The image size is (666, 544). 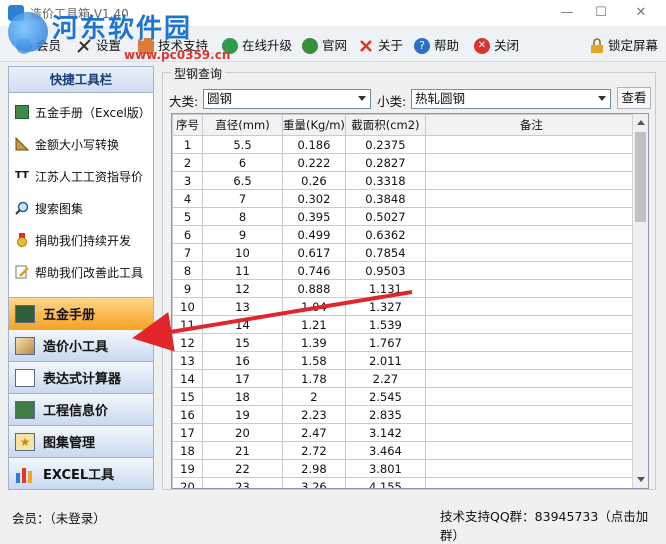 What do you see at coordinates (641, 13) in the screenshot?
I see `close-window-button: ✕` at bounding box center [641, 13].